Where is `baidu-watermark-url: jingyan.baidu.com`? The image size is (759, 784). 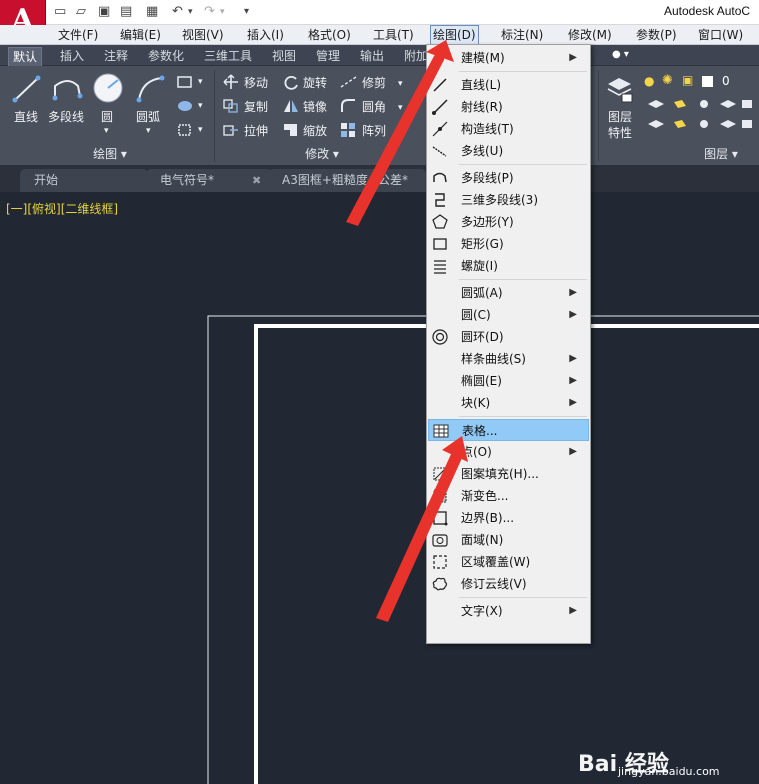 baidu-watermark-url: jingyan.baidu.com is located at coordinates (669, 771).